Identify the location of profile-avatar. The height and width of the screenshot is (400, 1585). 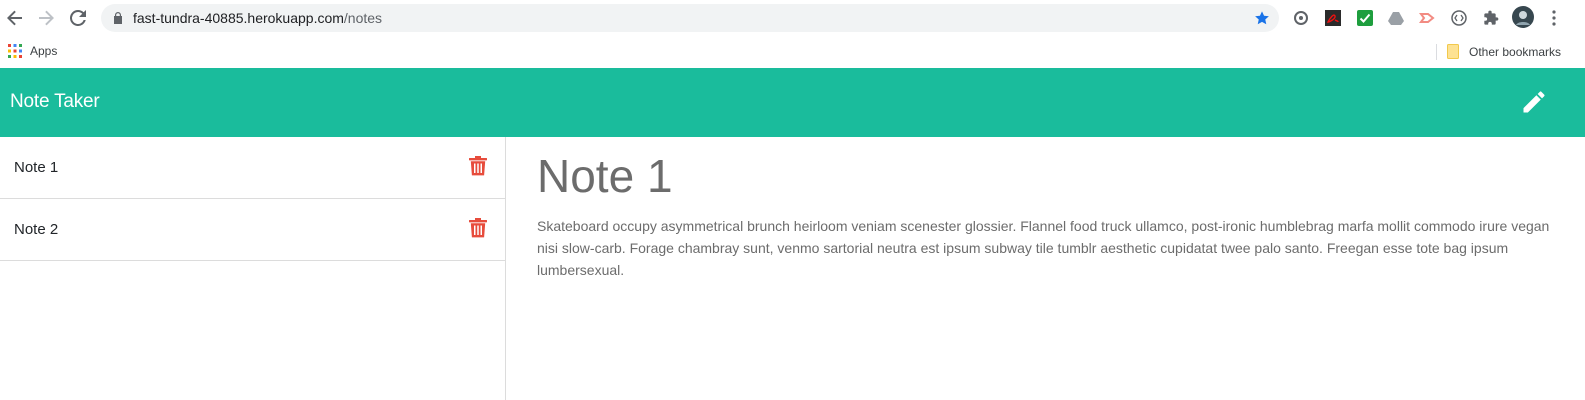
(1523, 17).